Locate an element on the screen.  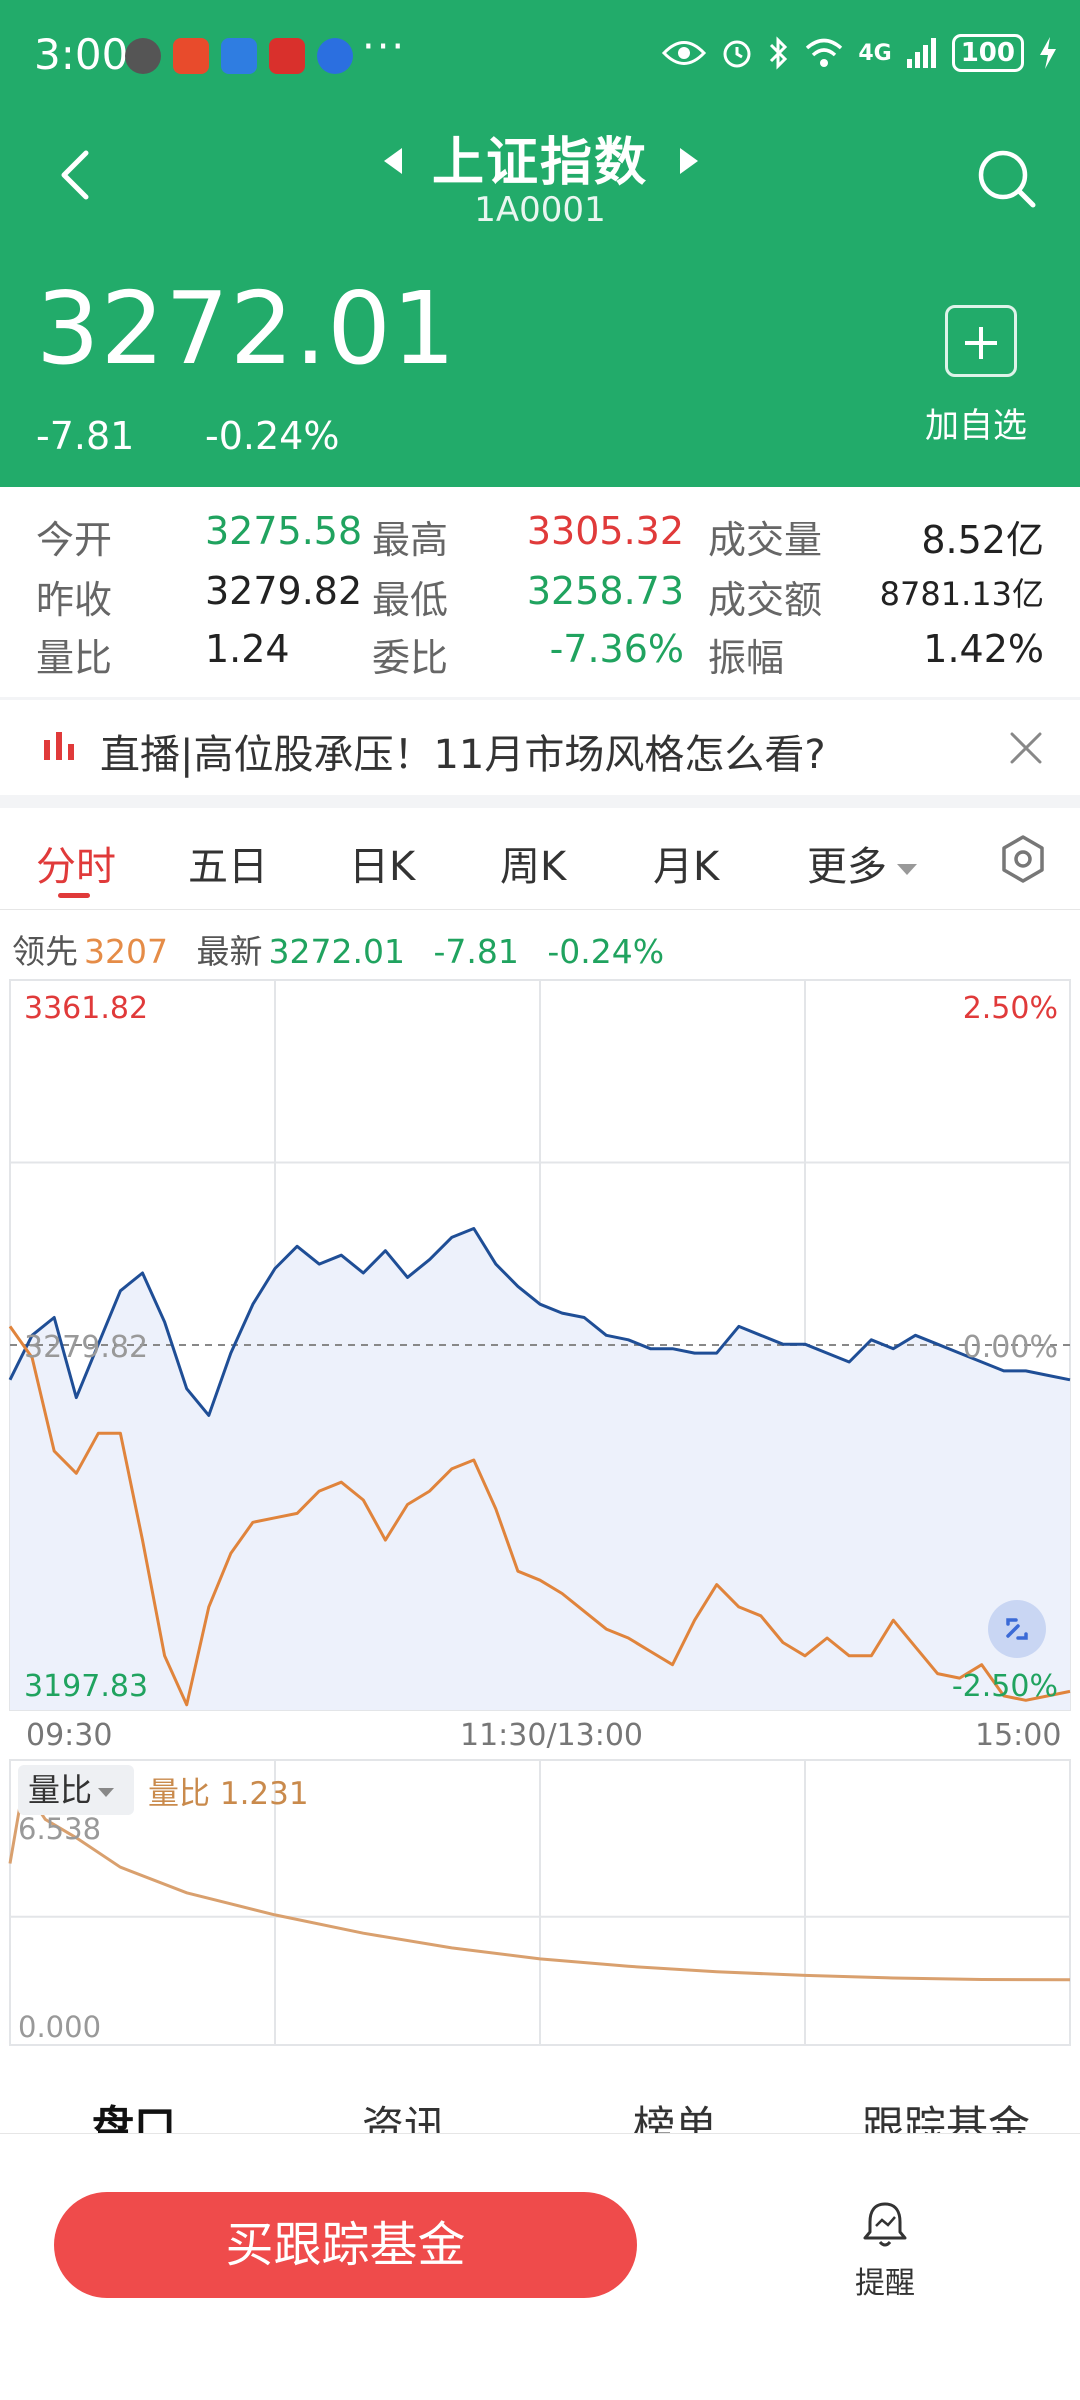
lead-value: 3207 is located at coordinates (126, 951).